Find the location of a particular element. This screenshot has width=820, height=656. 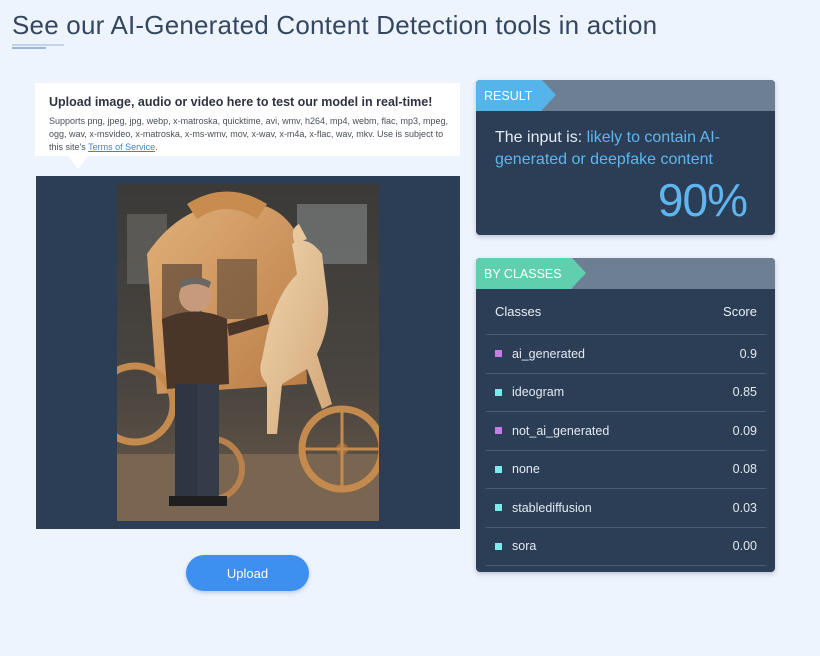

class-label-group: ideogram is located at coordinates (529, 392).